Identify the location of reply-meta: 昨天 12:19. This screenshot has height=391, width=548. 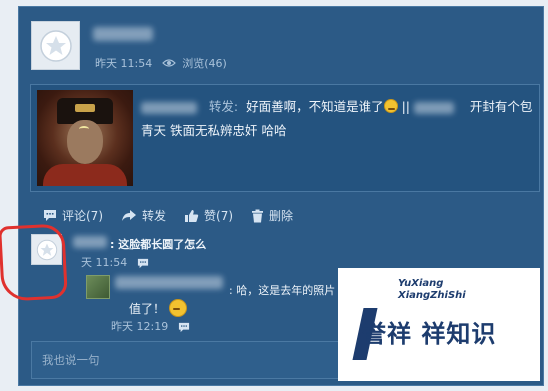
(150, 326).